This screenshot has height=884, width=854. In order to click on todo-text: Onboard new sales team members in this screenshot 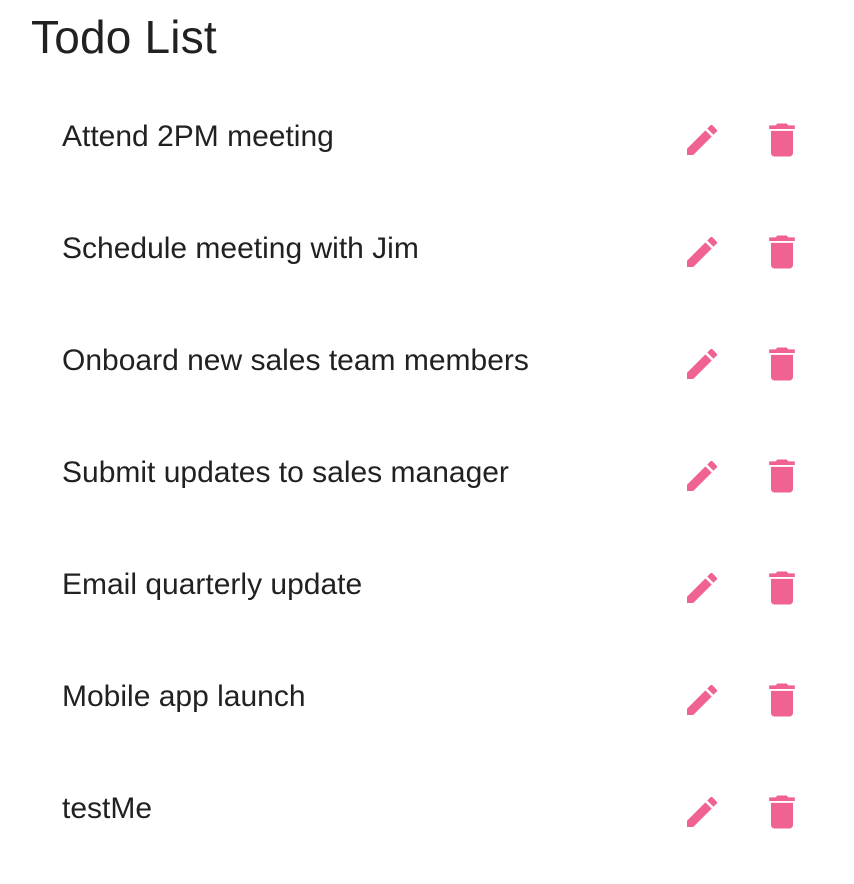, I will do `click(295, 360)`.